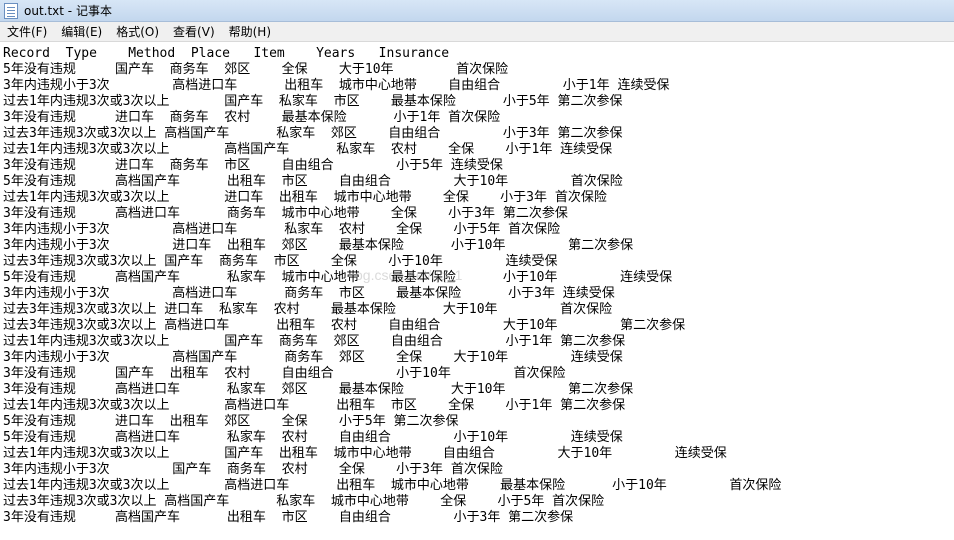 Image resolution: width=954 pixels, height=540 pixels. I want to click on text-line: 过去1年内违规3次或3次以上 高档国产车 私家车 农村 全保 小于1年 连续受保, so click(308, 149).